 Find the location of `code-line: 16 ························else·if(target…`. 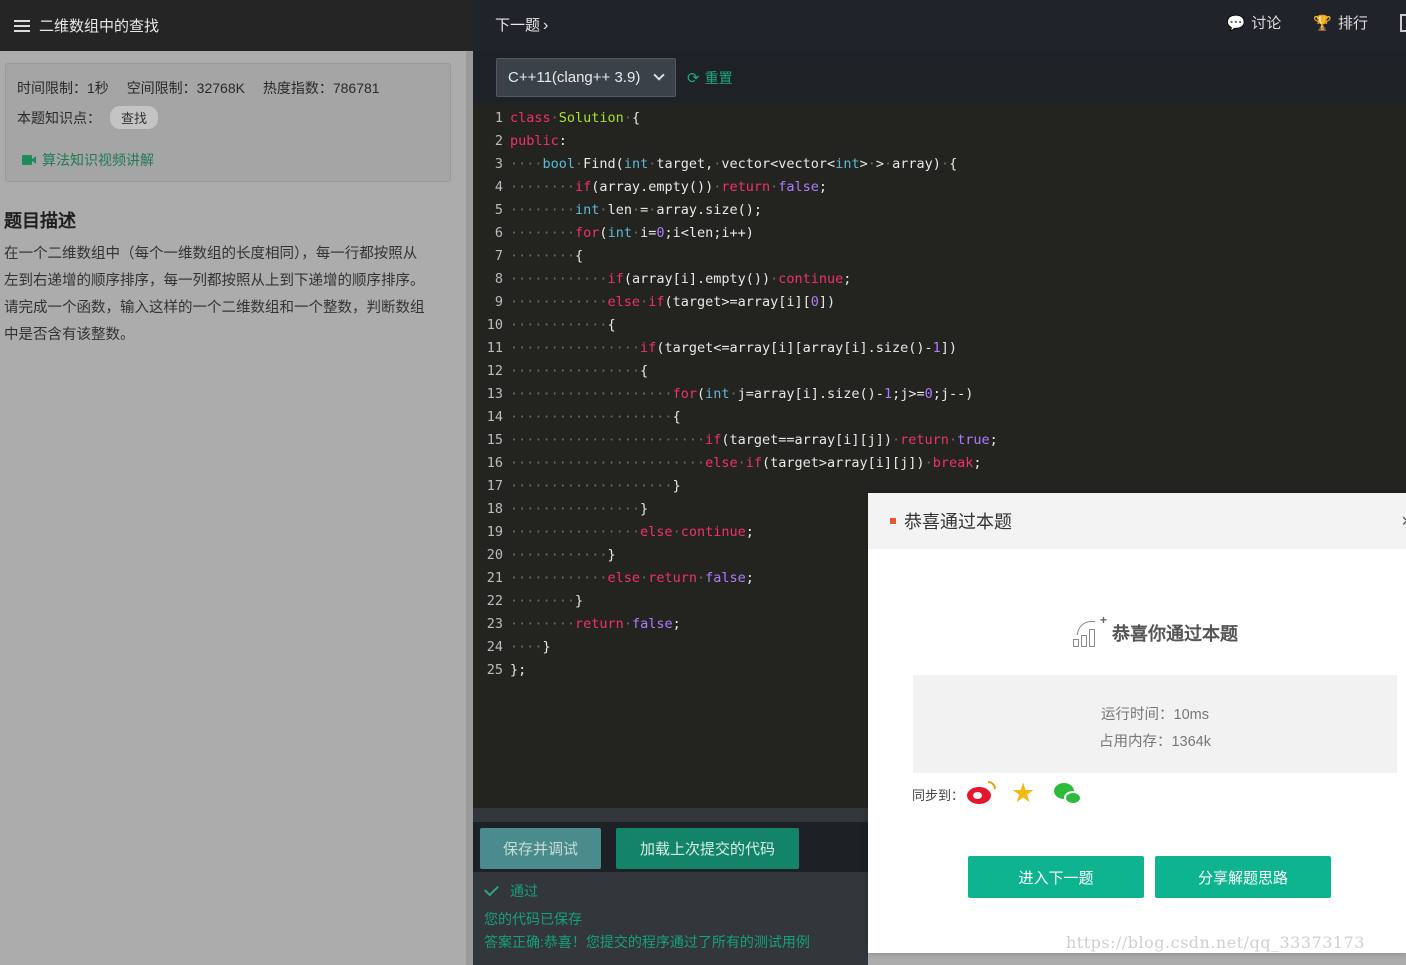

code-line: 16 ························else·if(target… is located at coordinates (939, 463).